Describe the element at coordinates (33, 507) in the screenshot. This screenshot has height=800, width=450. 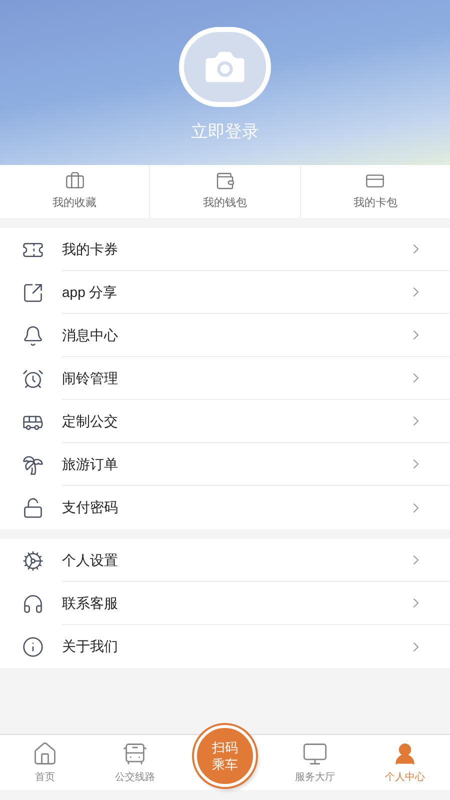
I see `lock-icon` at that location.